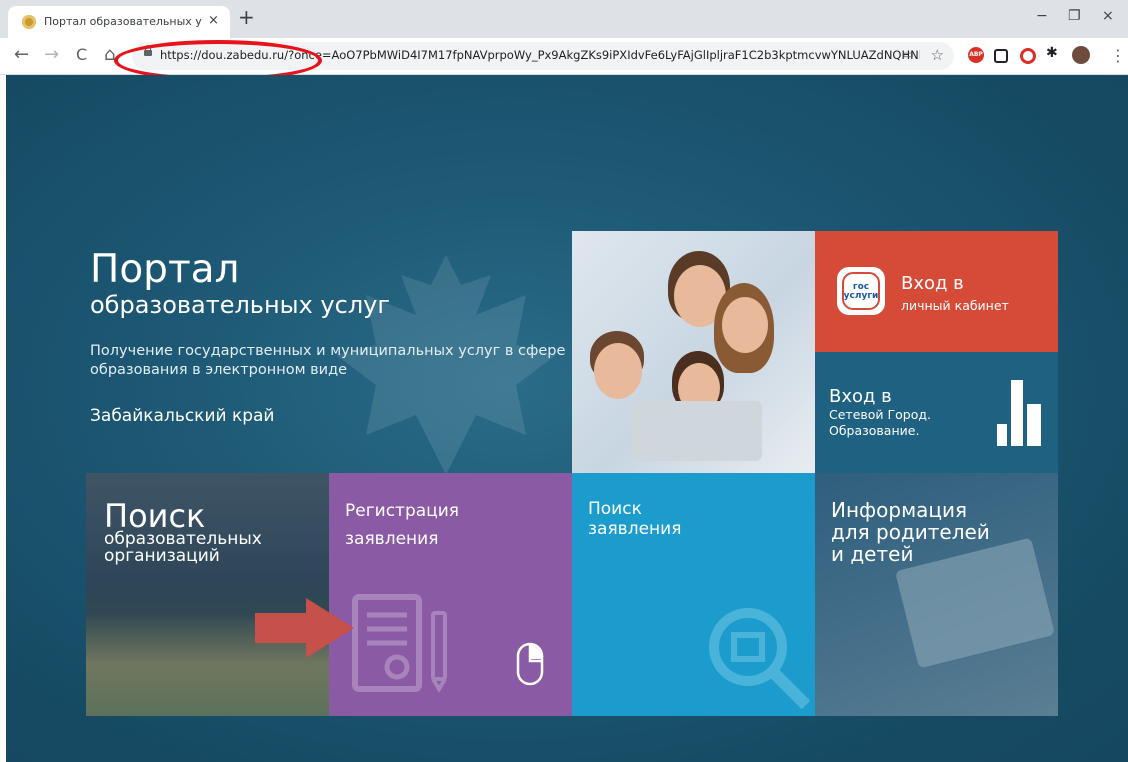  What do you see at coordinates (564, 19) in the screenshot?
I see `browser-tab-strip: Портал образовательных услуг × + − ❐ ×` at bounding box center [564, 19].